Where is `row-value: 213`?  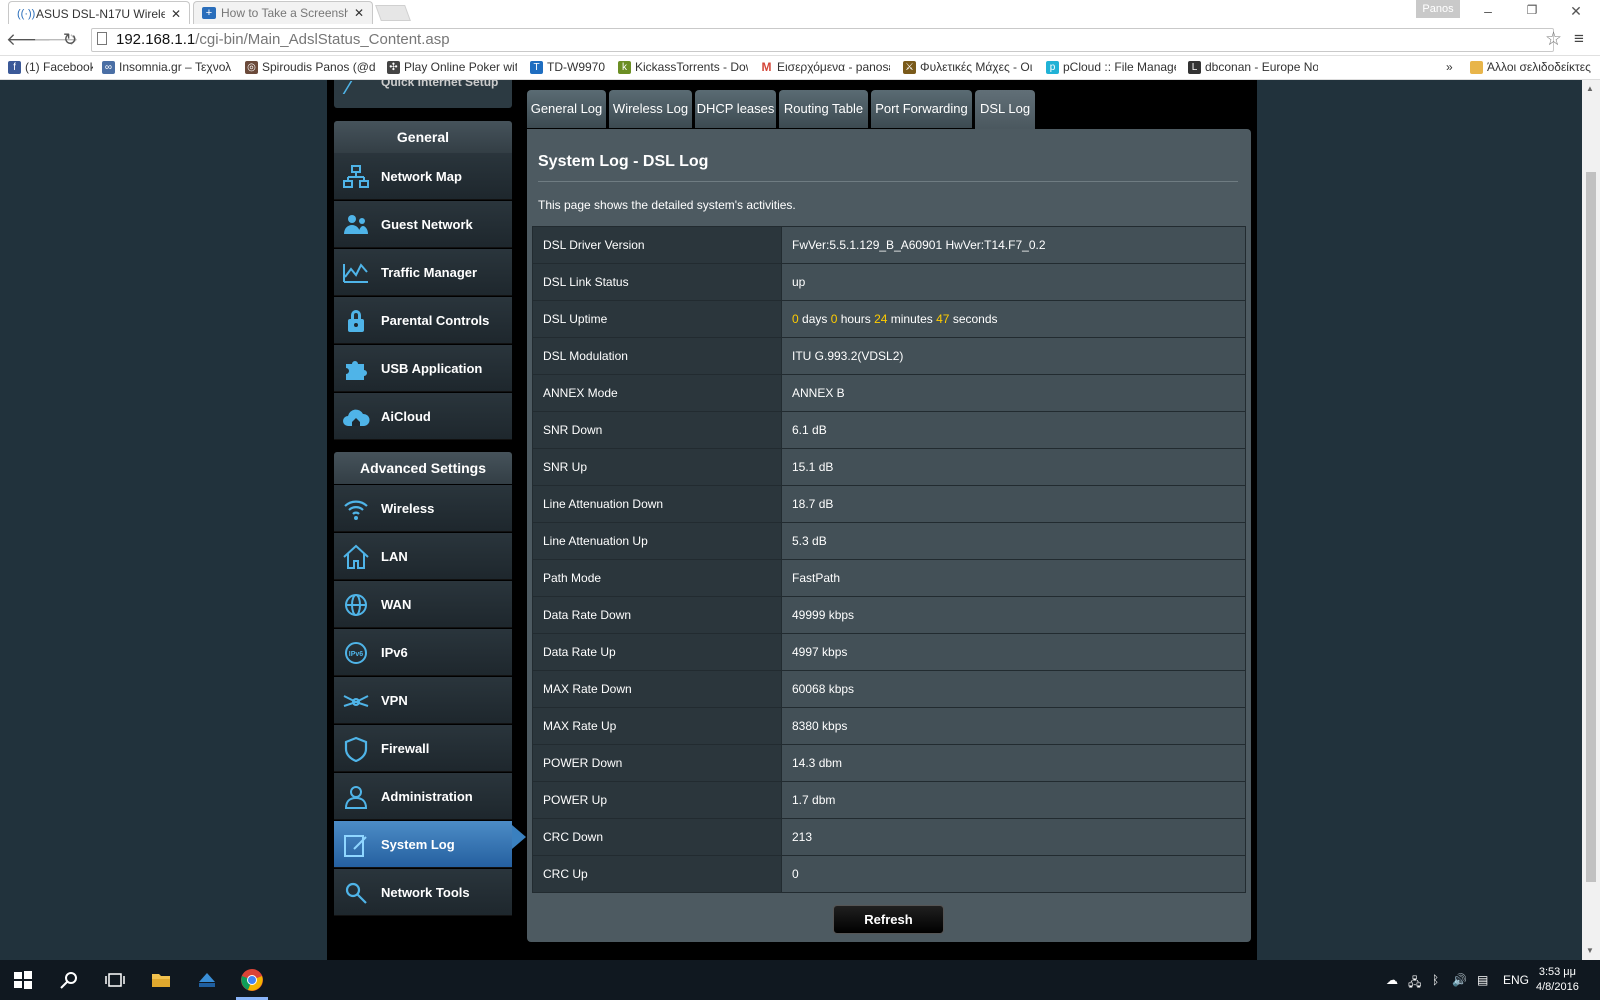
row-value: 213 is located at coordinates (1013, 837).